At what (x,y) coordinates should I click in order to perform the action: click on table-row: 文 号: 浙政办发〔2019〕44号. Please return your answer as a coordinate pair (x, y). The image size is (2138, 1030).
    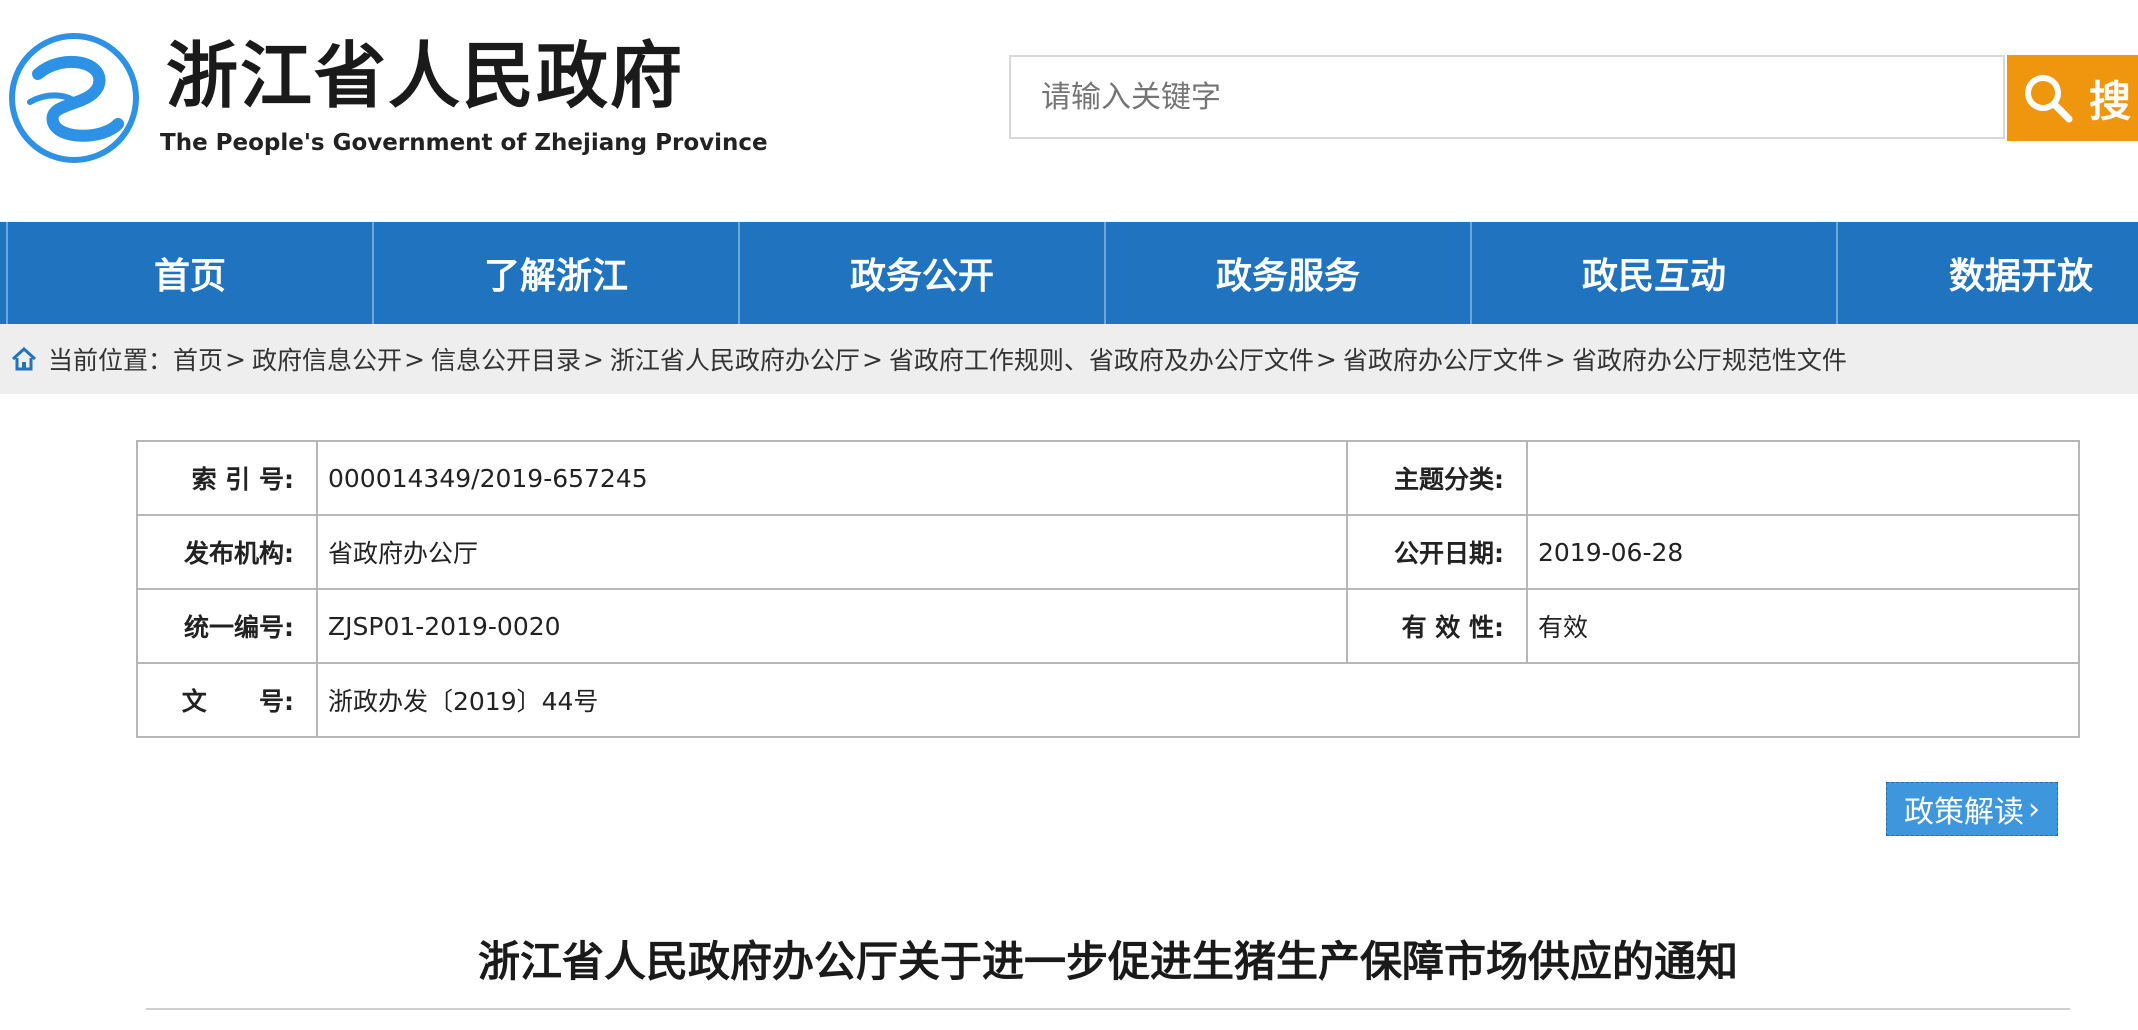
    Looking at the image, I should click on (1108, 700).